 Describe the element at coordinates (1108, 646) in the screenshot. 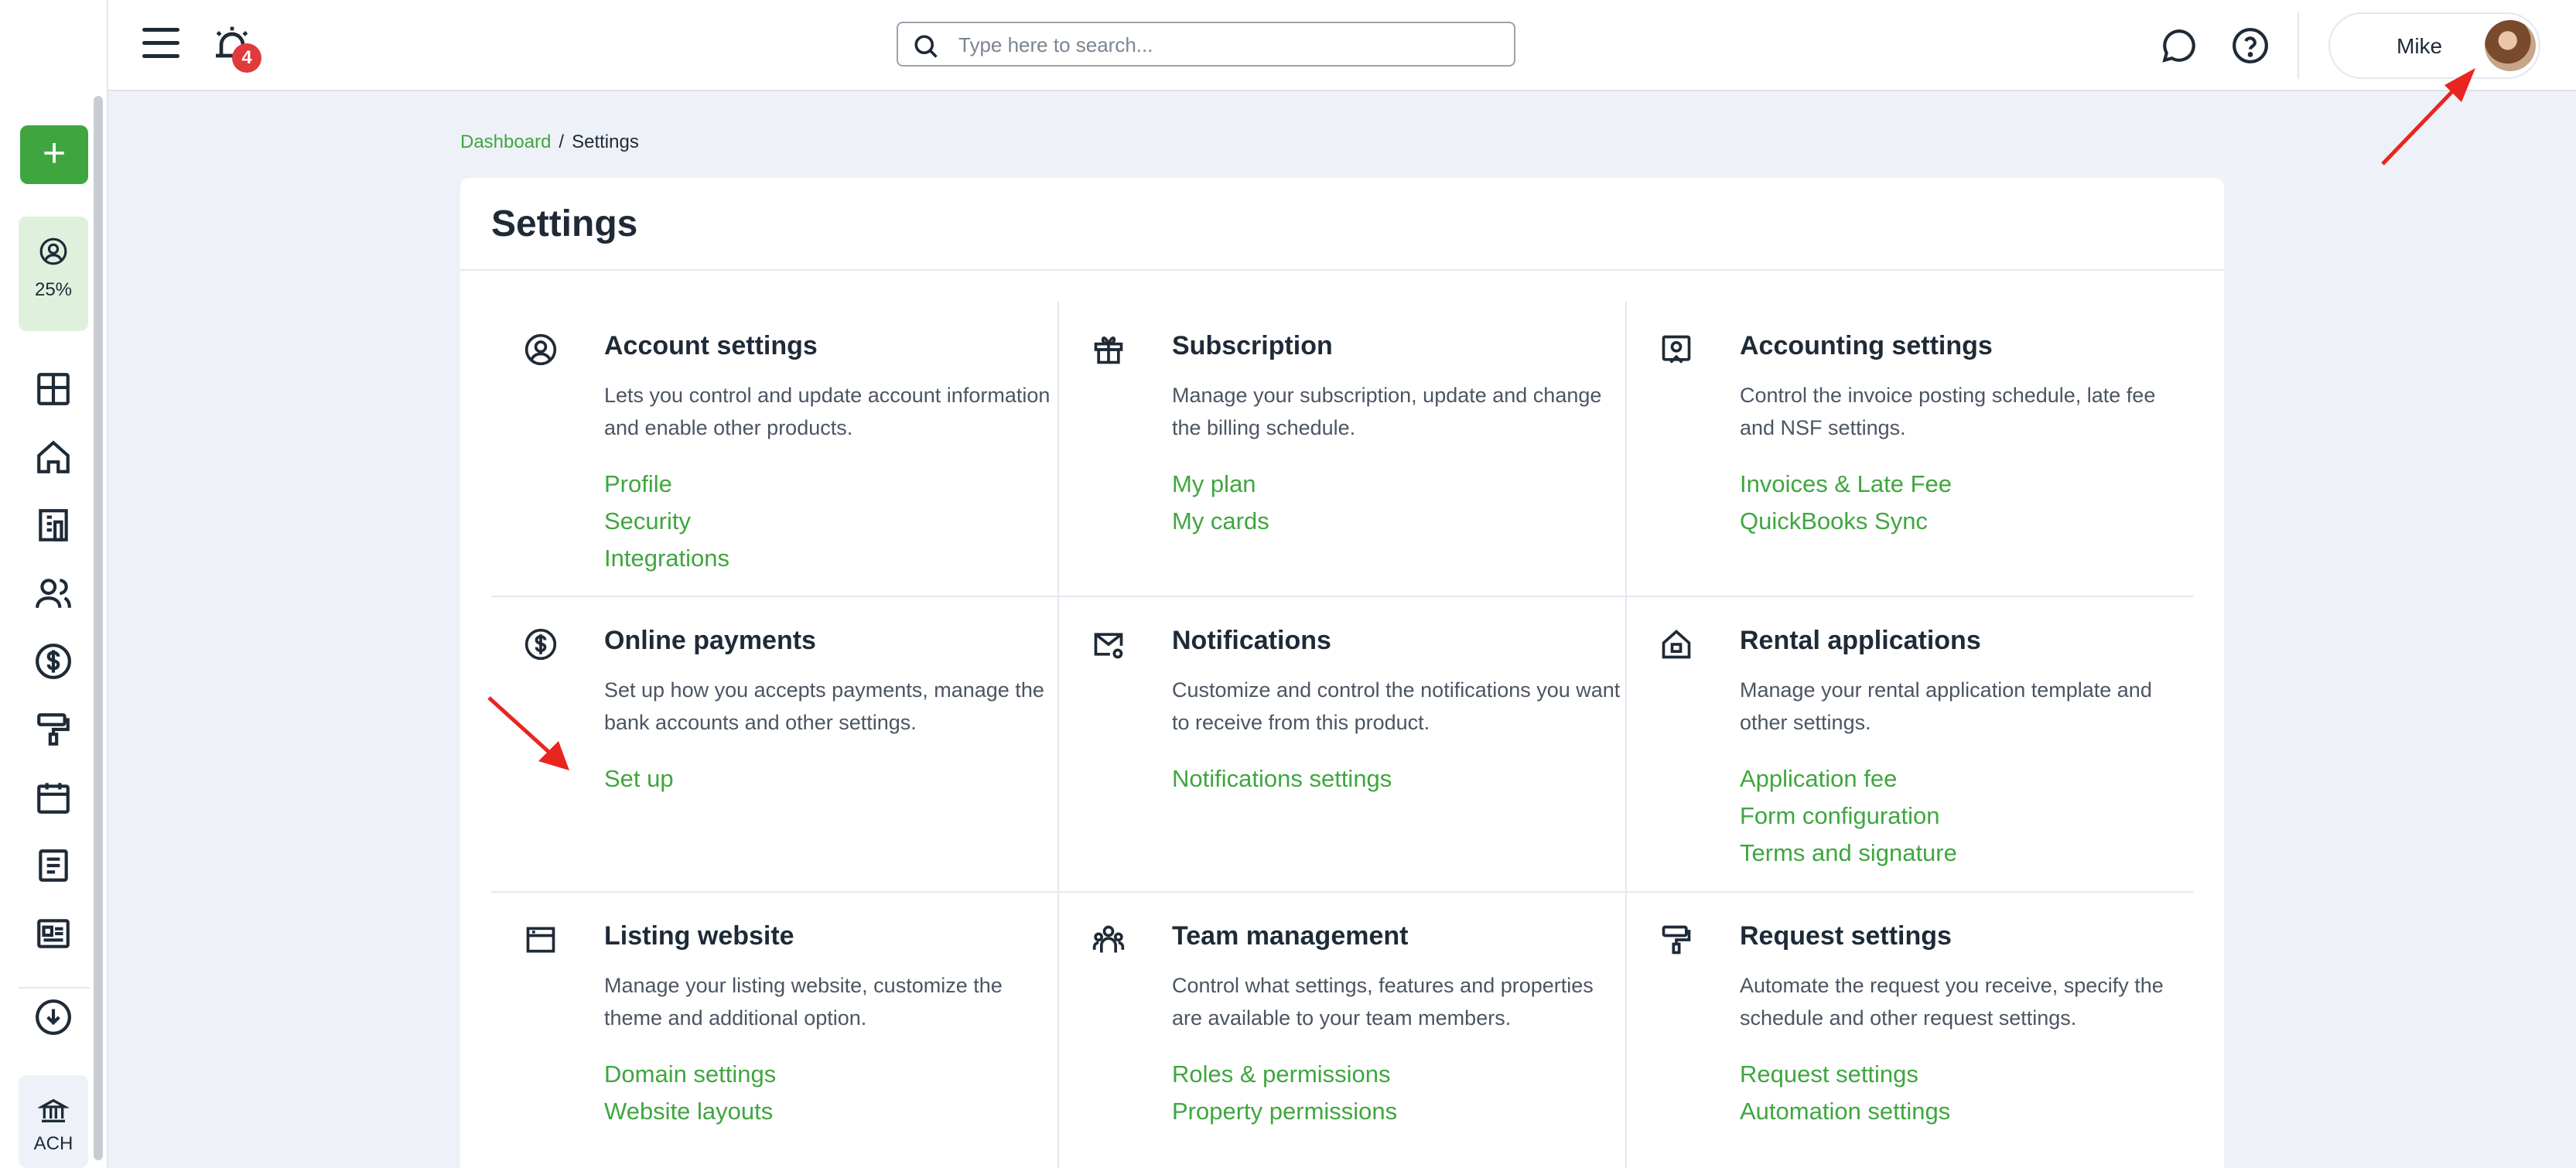

I see `mail-settings-icon` at that location.